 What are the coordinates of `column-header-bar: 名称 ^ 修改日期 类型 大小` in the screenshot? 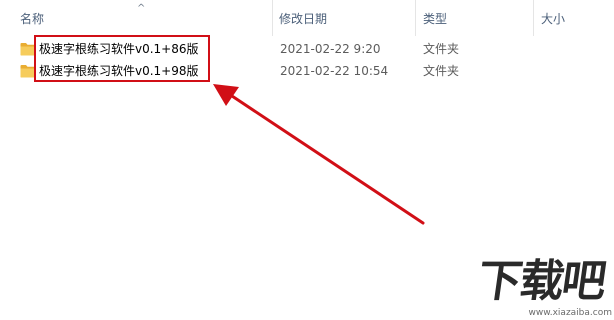 It's located at (307, 18).